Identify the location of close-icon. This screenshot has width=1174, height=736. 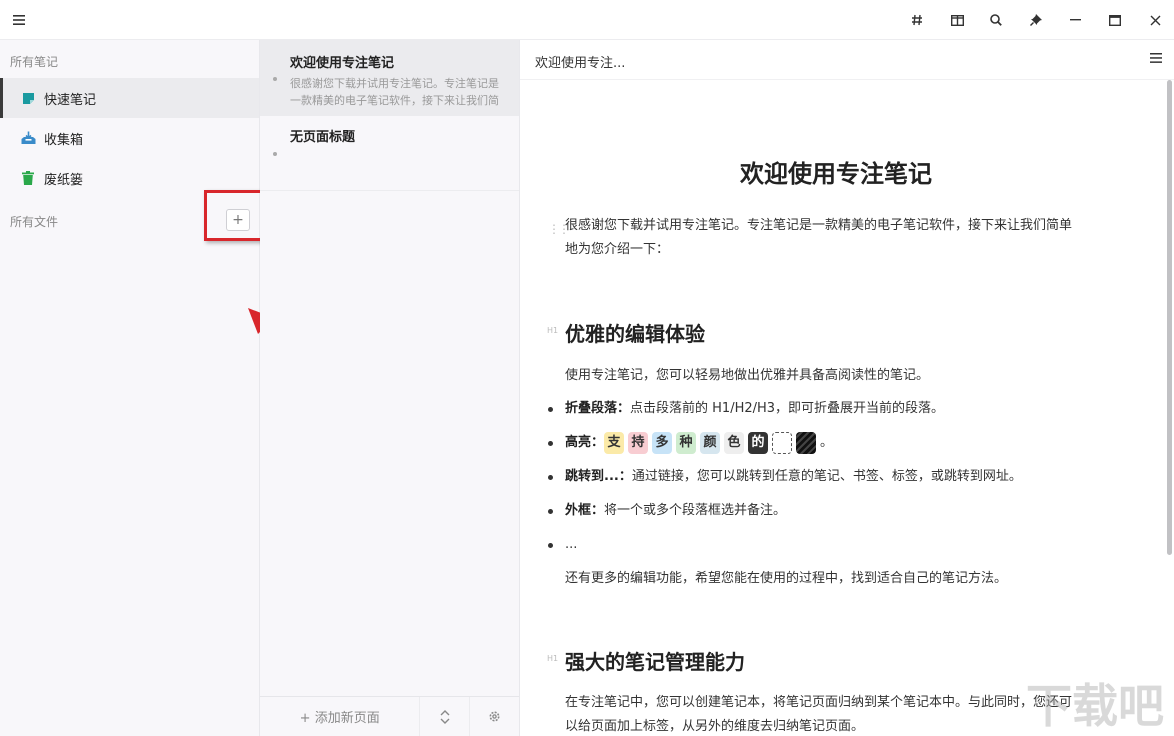
(1155, 20).